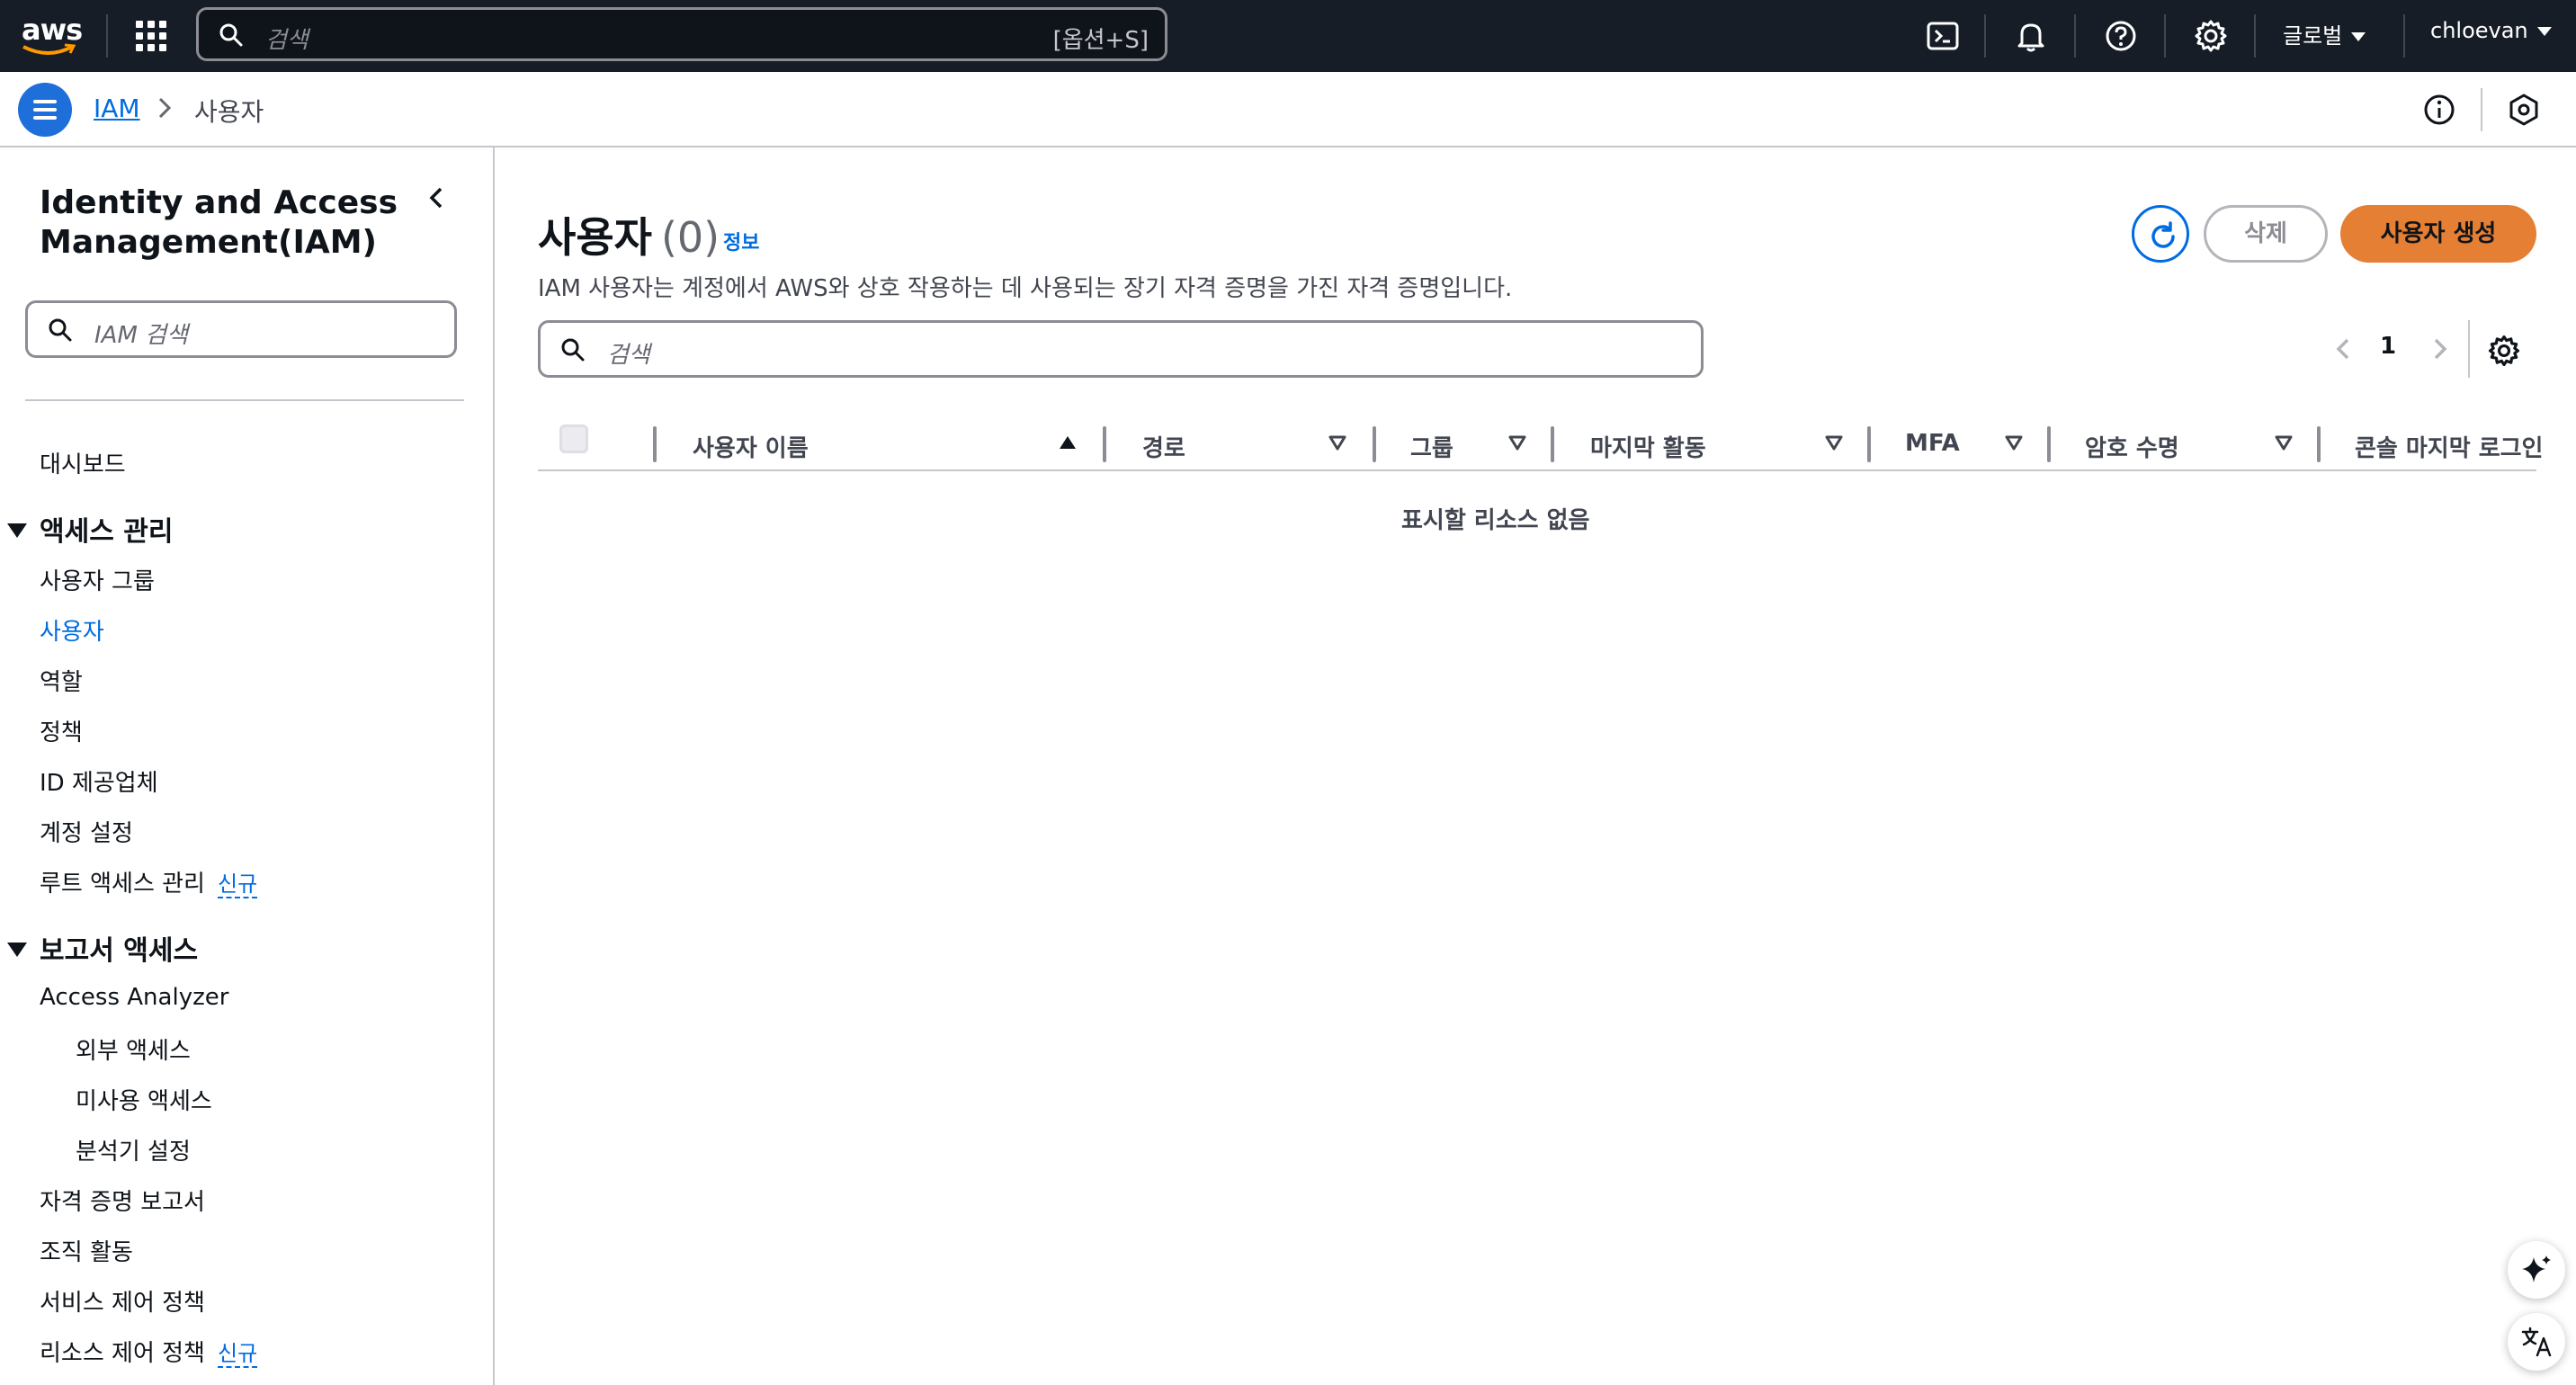  I want to click on column-header-path: 경로, so click(1163, 447).